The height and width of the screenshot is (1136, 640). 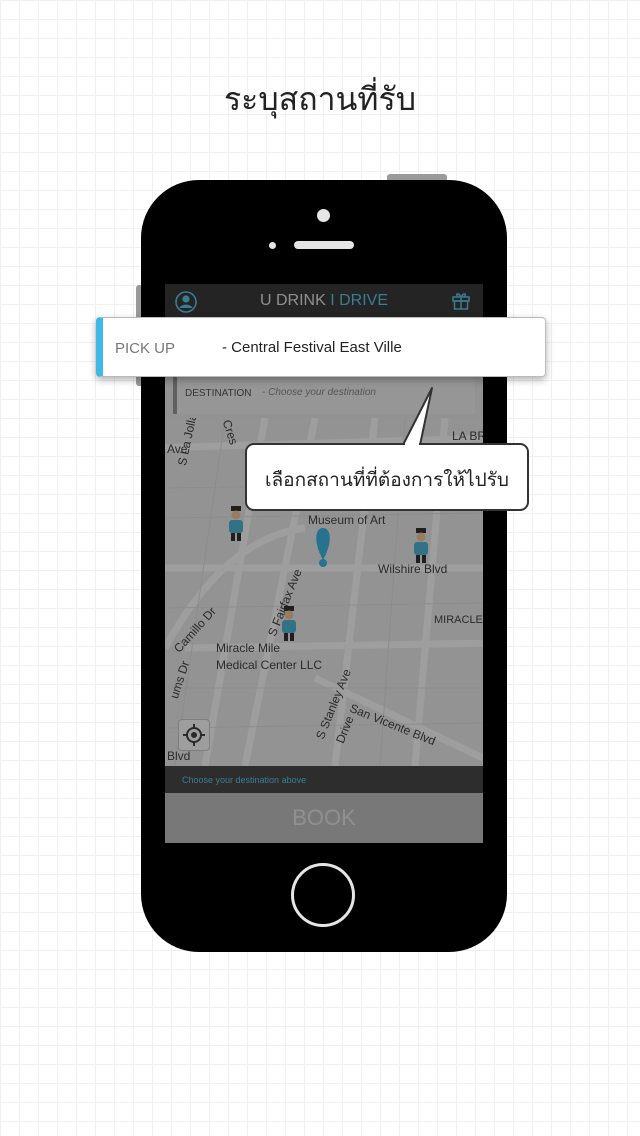 I want to click on pickup-label: PICK UP, so click(x=145, y=348).